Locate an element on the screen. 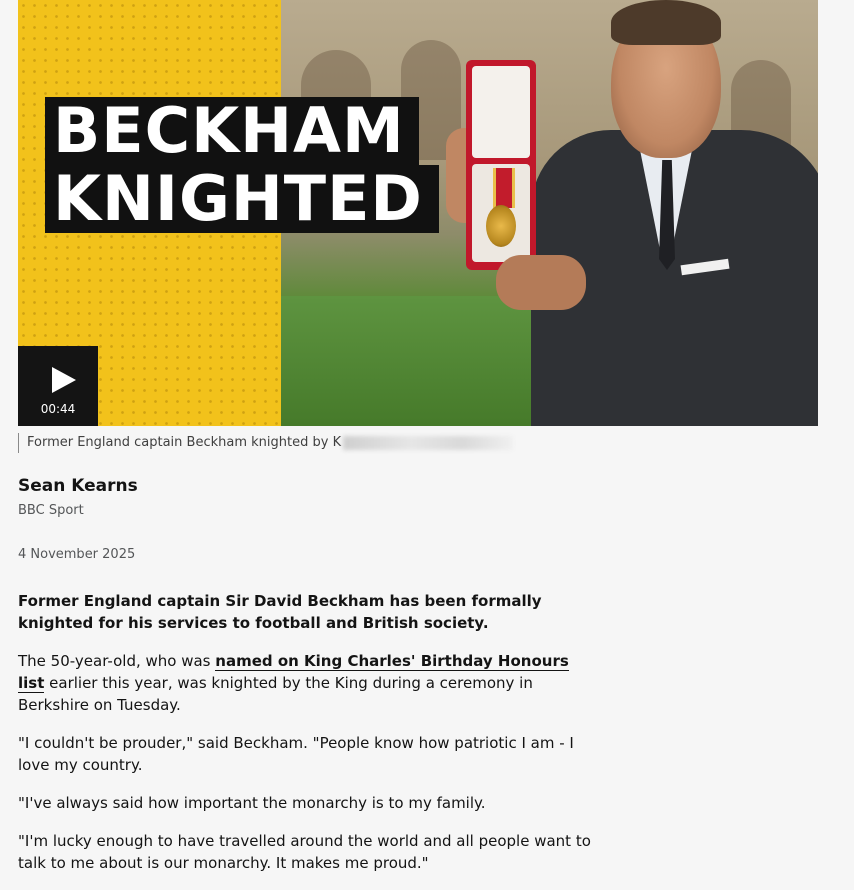  video-duration: 00:44 is located at coordinates (58, 409).